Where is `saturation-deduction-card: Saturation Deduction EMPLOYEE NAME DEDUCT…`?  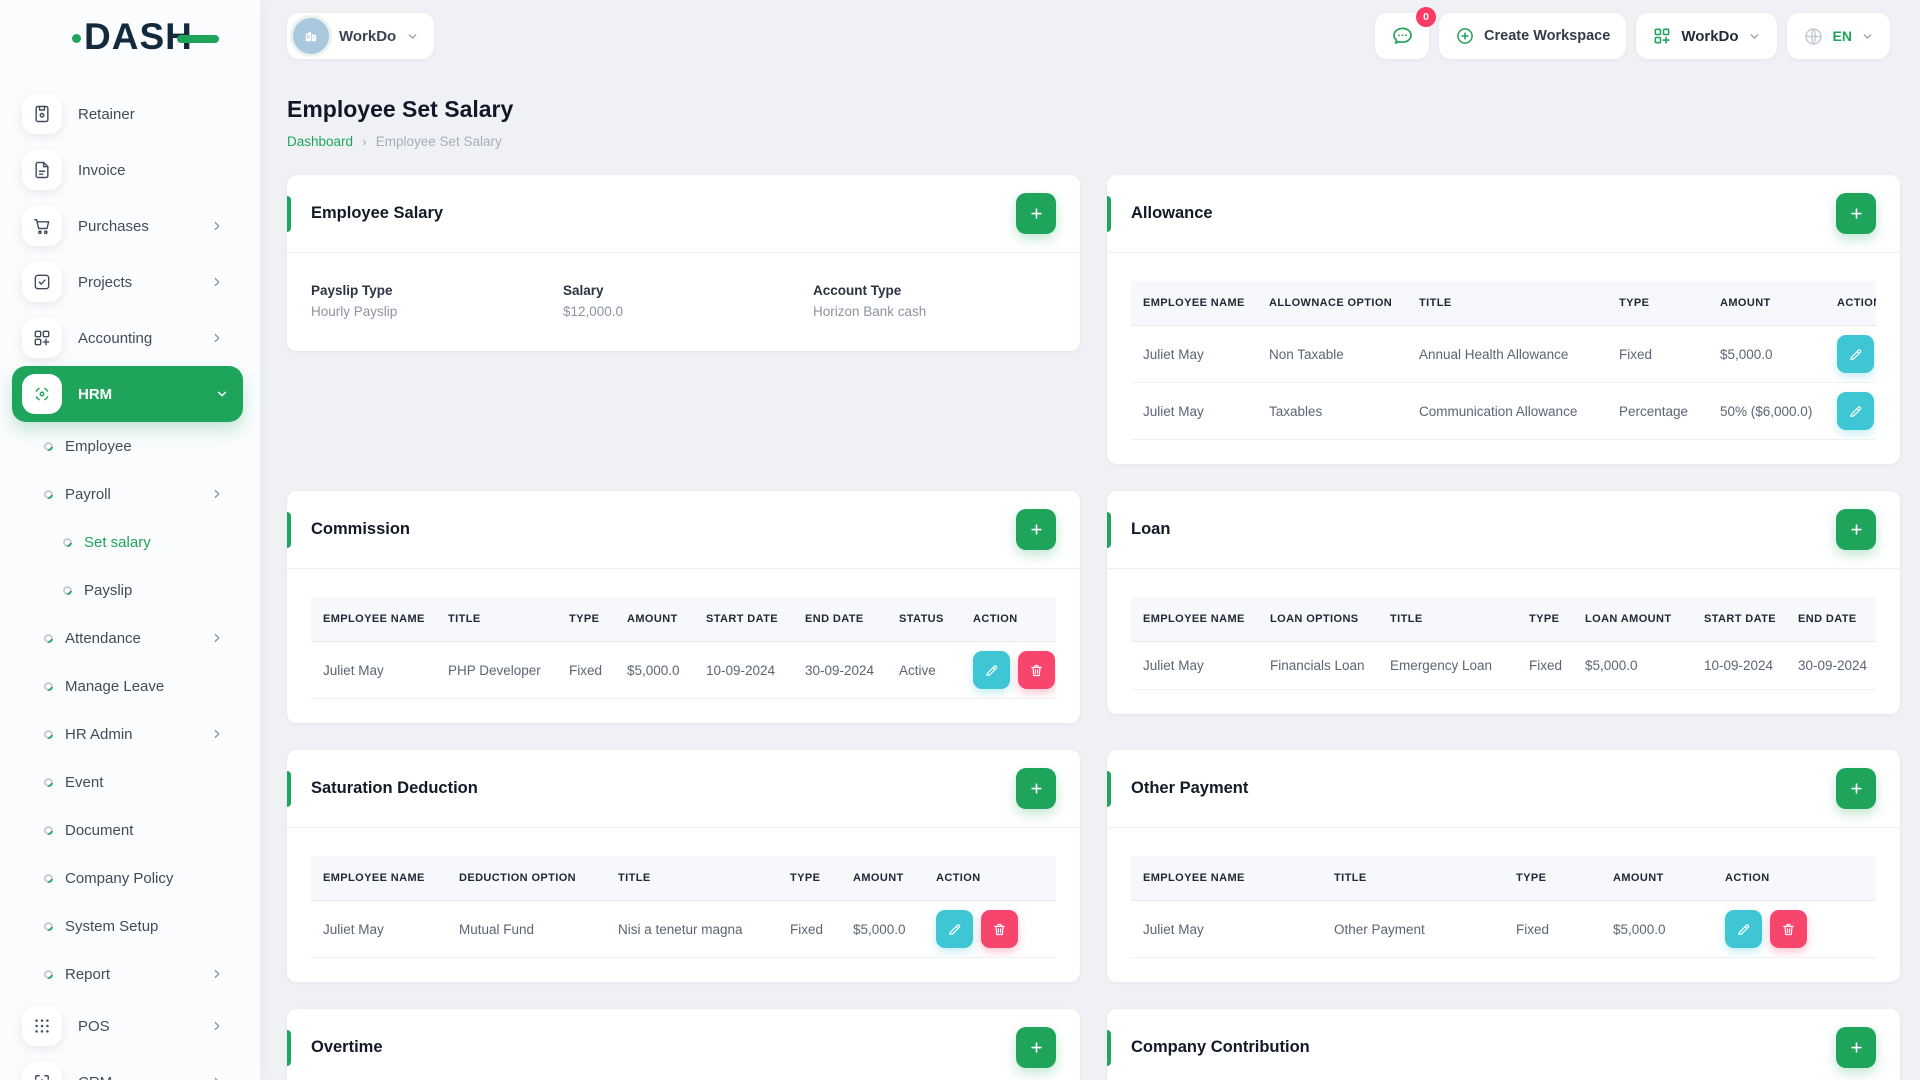 saturation-deduction-card: Saturation Deduction EMPLOYEE NAME DEDUCT… is located at coordinates (683, 866).